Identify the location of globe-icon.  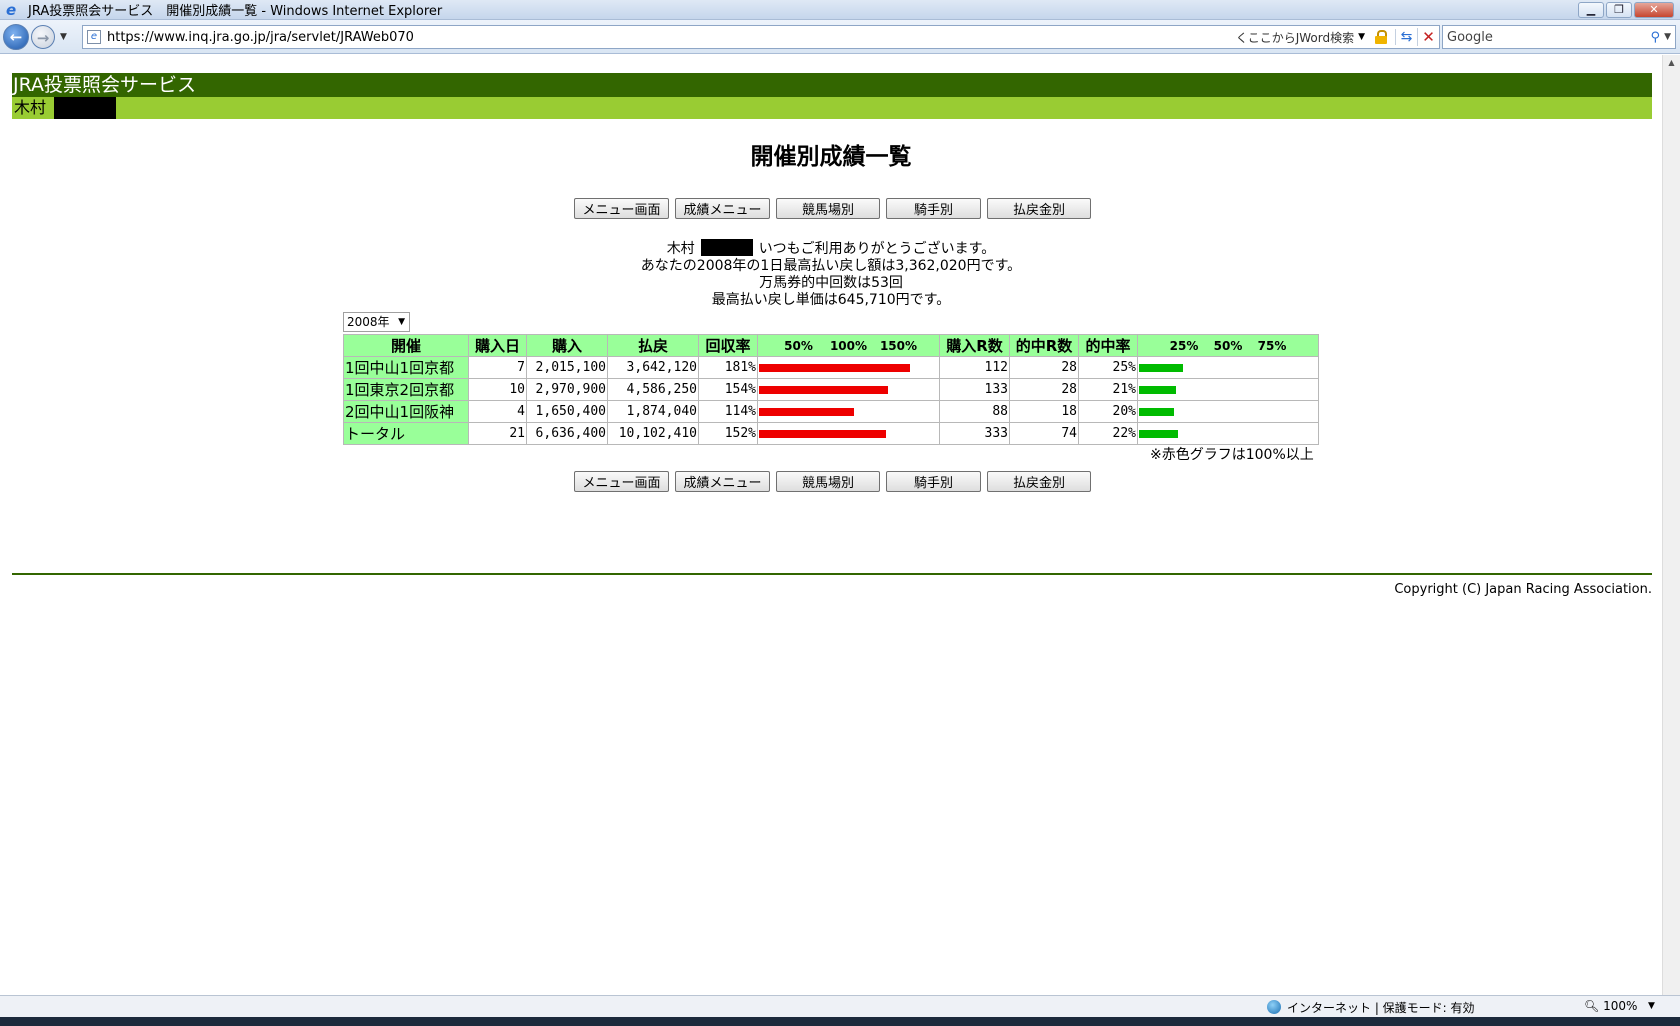
(1274, 1007).